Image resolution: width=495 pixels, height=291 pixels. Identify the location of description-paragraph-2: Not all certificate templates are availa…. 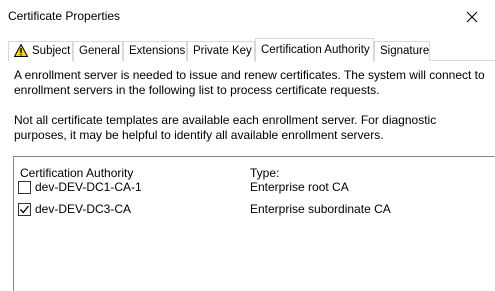
(225, 127).